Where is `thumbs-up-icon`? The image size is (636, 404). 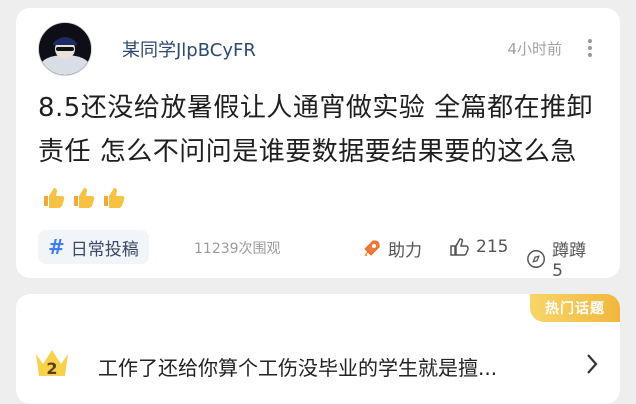
thumbs-up-icon is located at coordinates (85, 197).